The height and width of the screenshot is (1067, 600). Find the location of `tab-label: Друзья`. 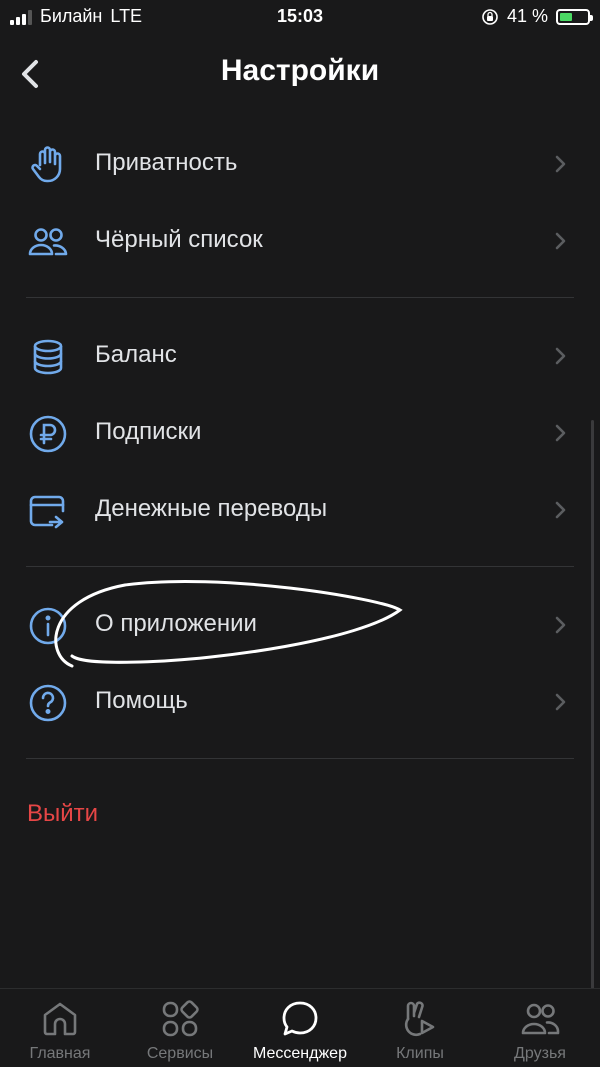

tab-label: Друзья is located at coordinates (540, 1053).